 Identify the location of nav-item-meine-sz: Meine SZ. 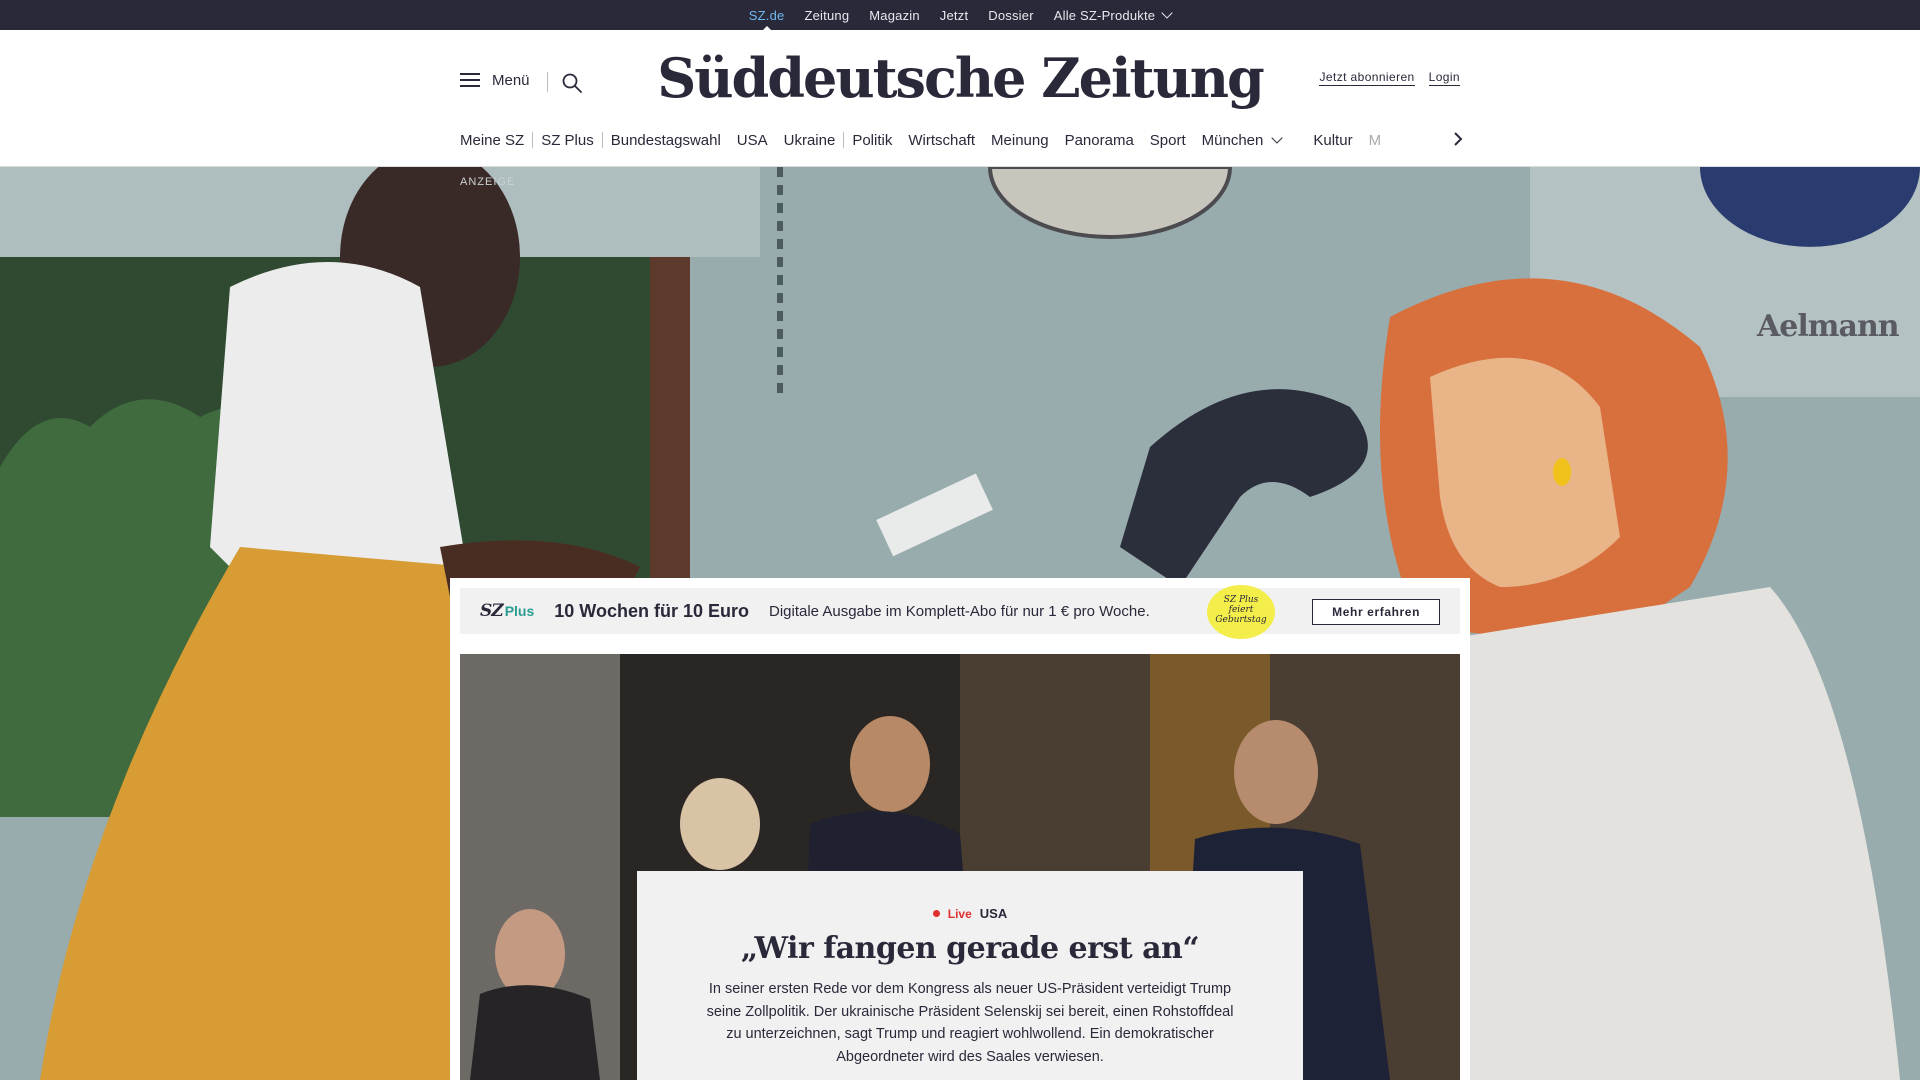
(492, 140).